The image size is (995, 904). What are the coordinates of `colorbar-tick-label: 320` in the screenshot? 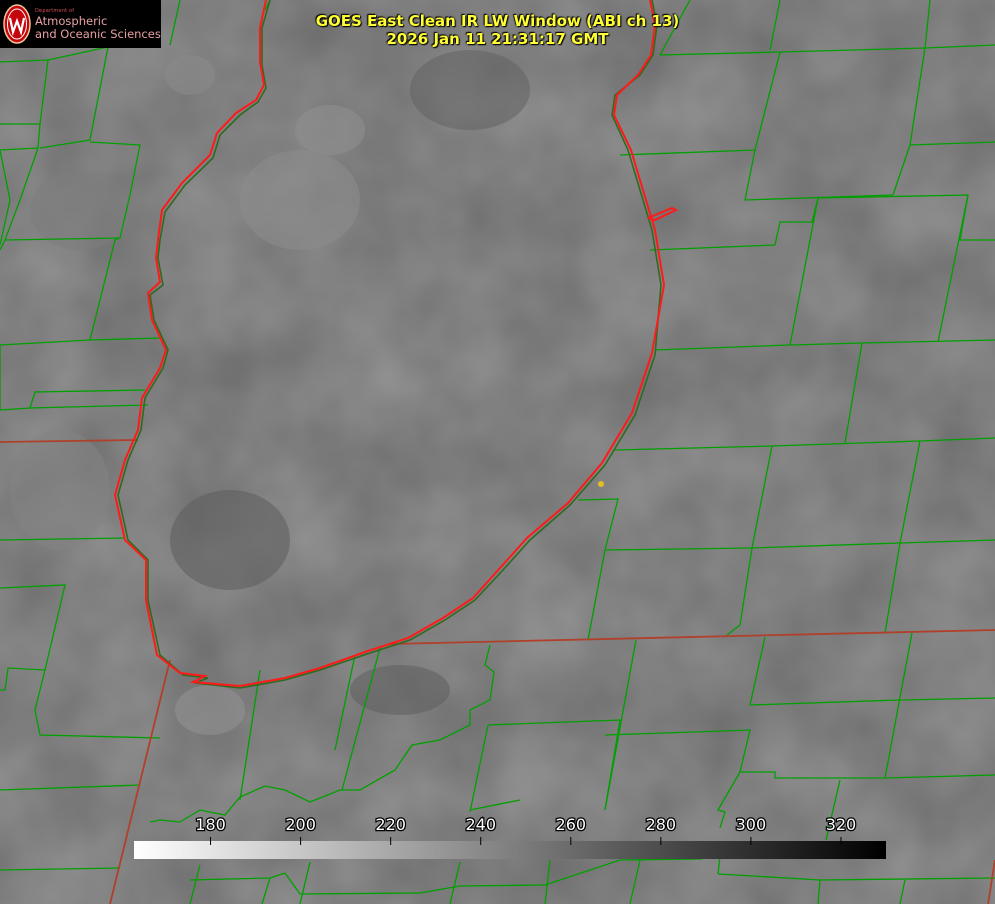 It's located at (841, 824).